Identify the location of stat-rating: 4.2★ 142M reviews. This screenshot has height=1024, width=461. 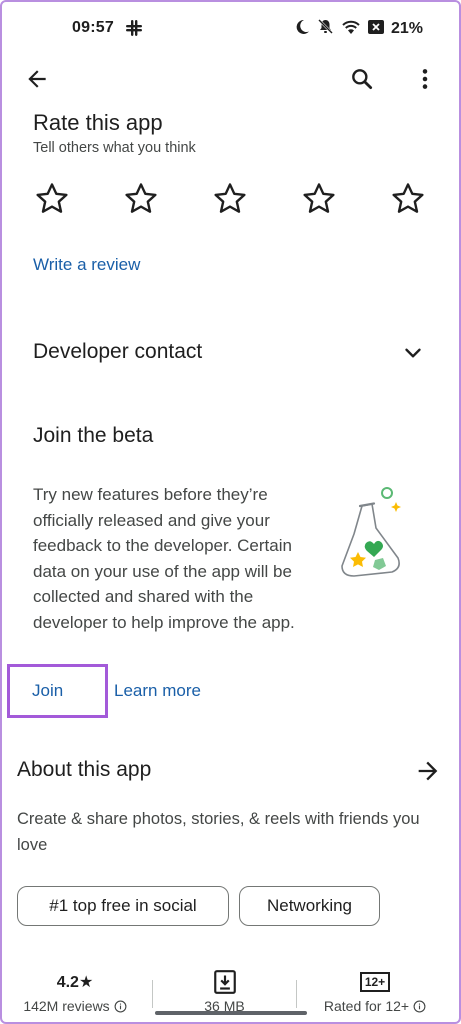
(75, 991).